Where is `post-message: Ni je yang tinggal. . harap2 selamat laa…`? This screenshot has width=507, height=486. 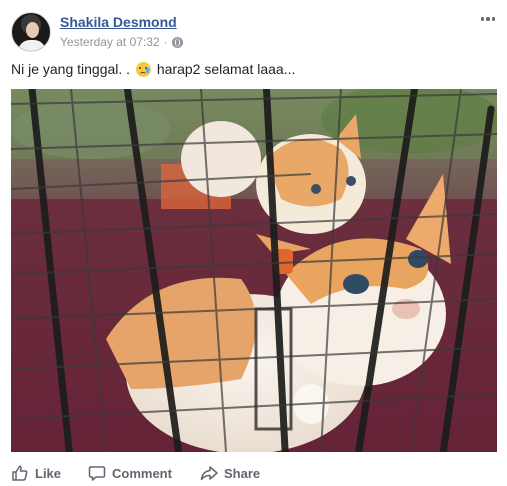 post-message: Ni je yang tinggal. . harap2 selamat laa… is located at coordinates (153, 69).